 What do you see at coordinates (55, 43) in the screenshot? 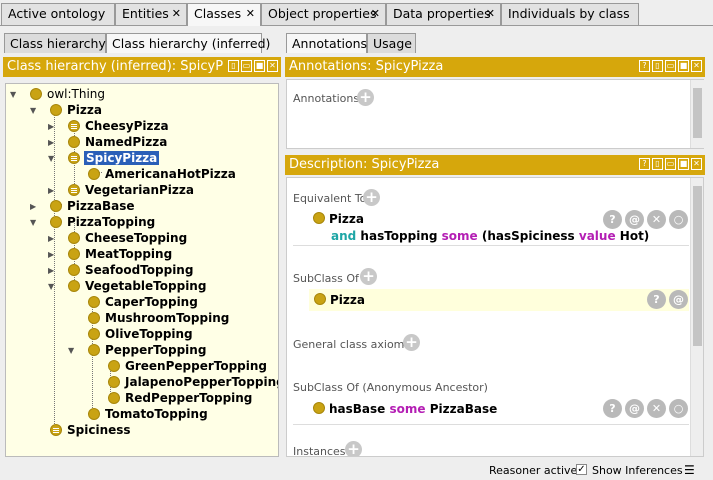
I see `subtab-class-hierarchy: Class hierarchy` at bounding box center [55, 43].